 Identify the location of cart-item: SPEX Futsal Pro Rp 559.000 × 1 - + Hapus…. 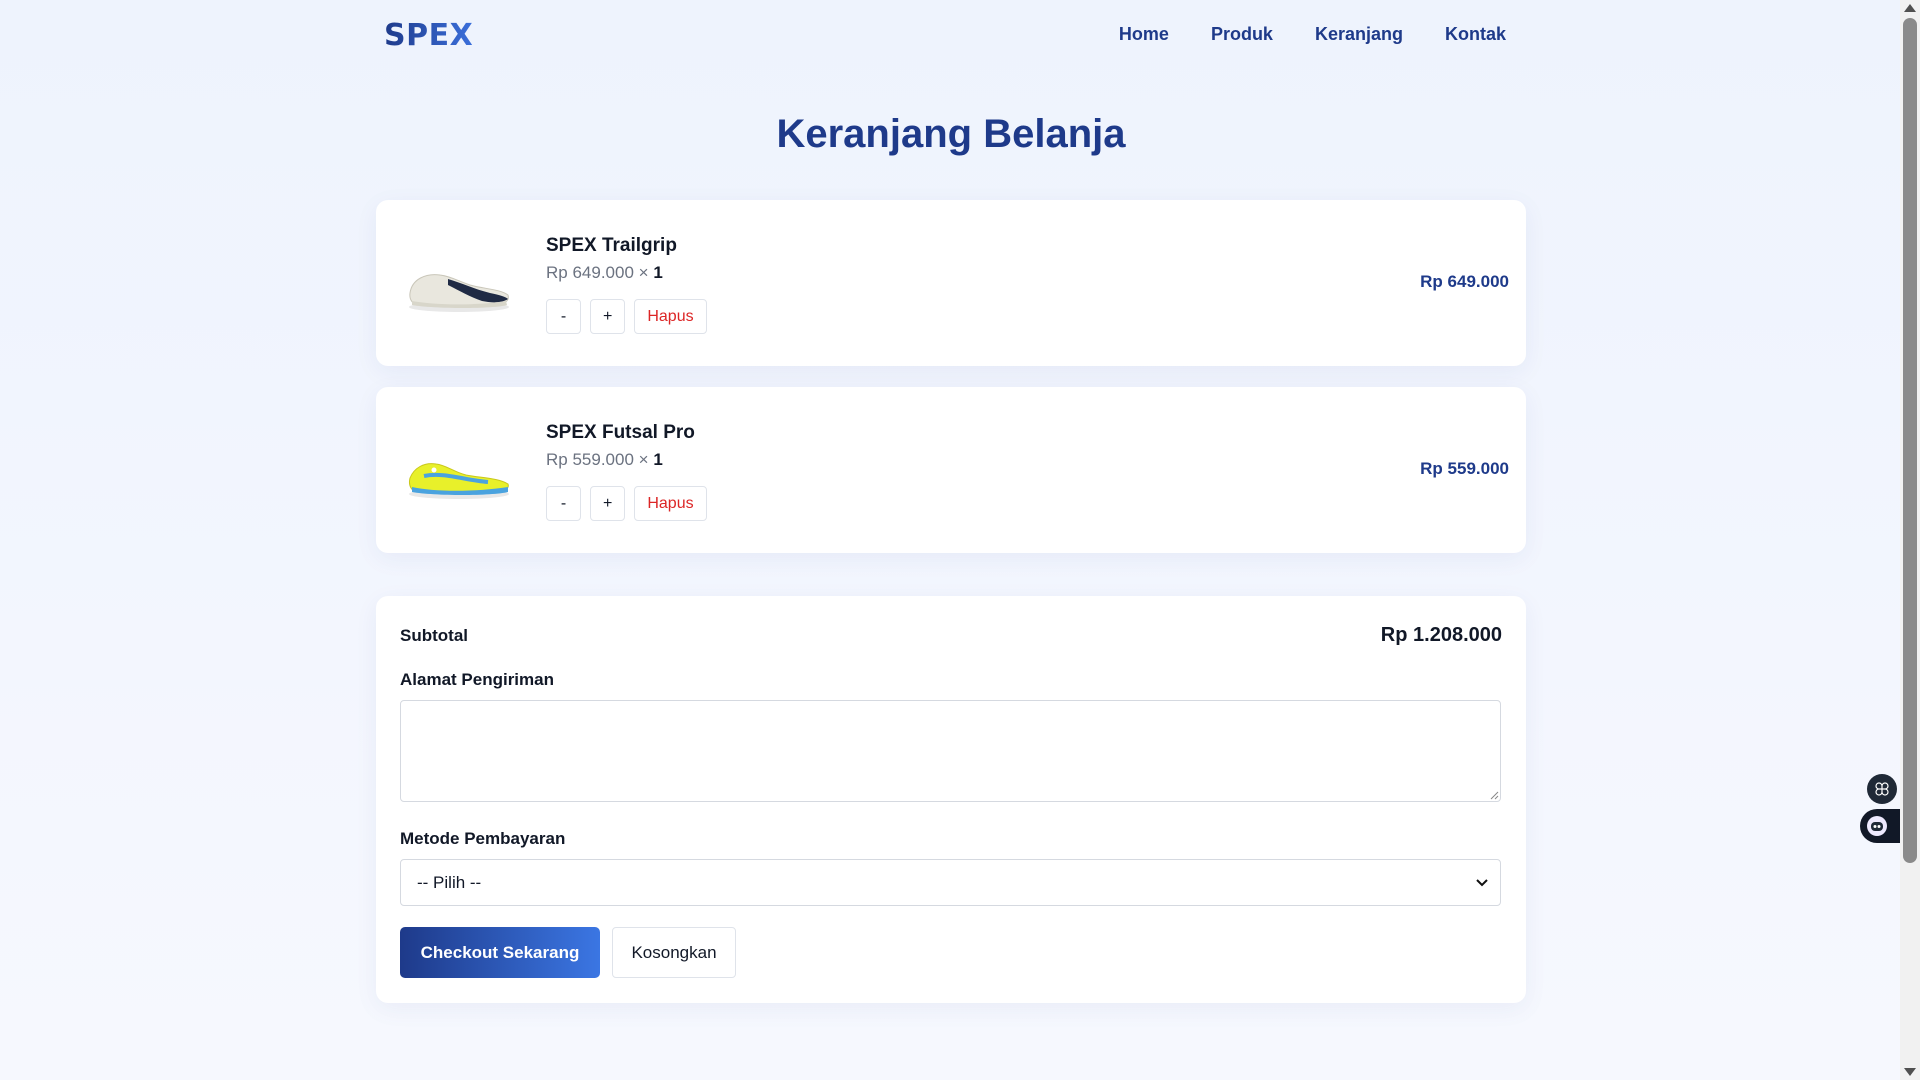
(951, 470).